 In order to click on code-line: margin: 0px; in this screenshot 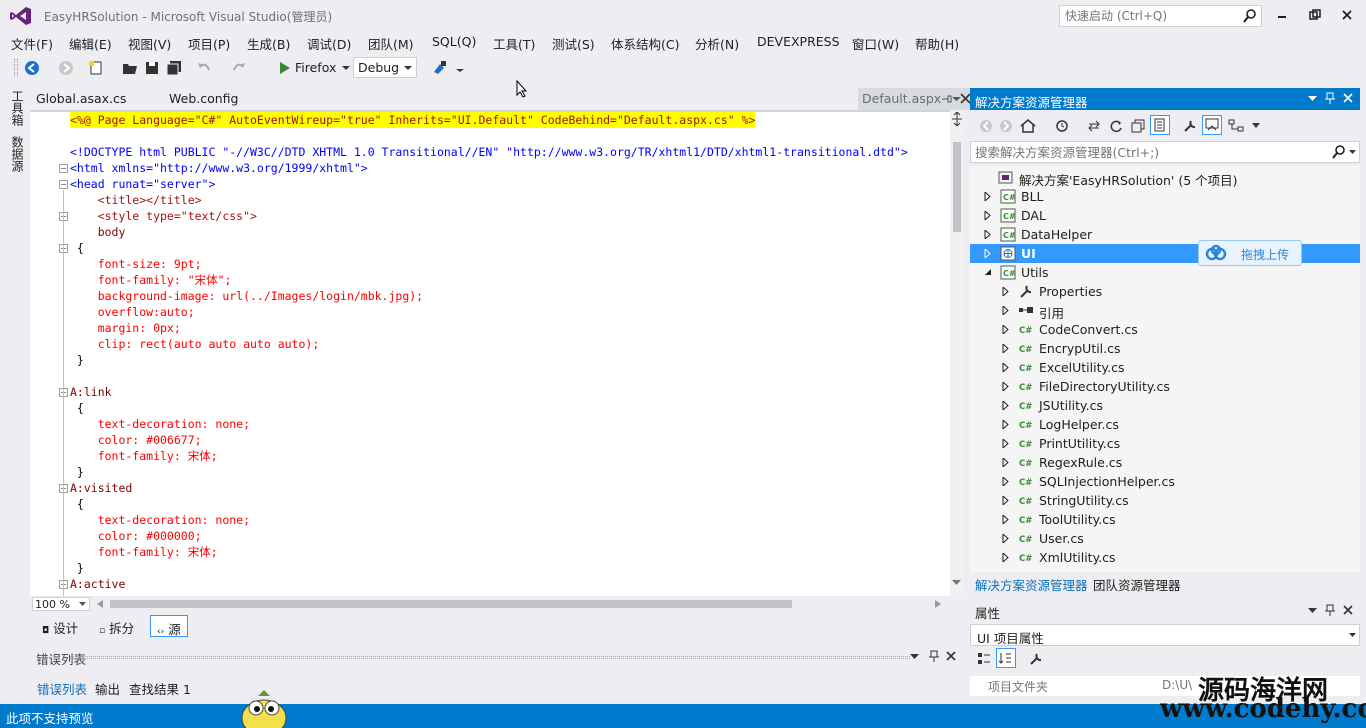, I will do `click(125, 328)`.